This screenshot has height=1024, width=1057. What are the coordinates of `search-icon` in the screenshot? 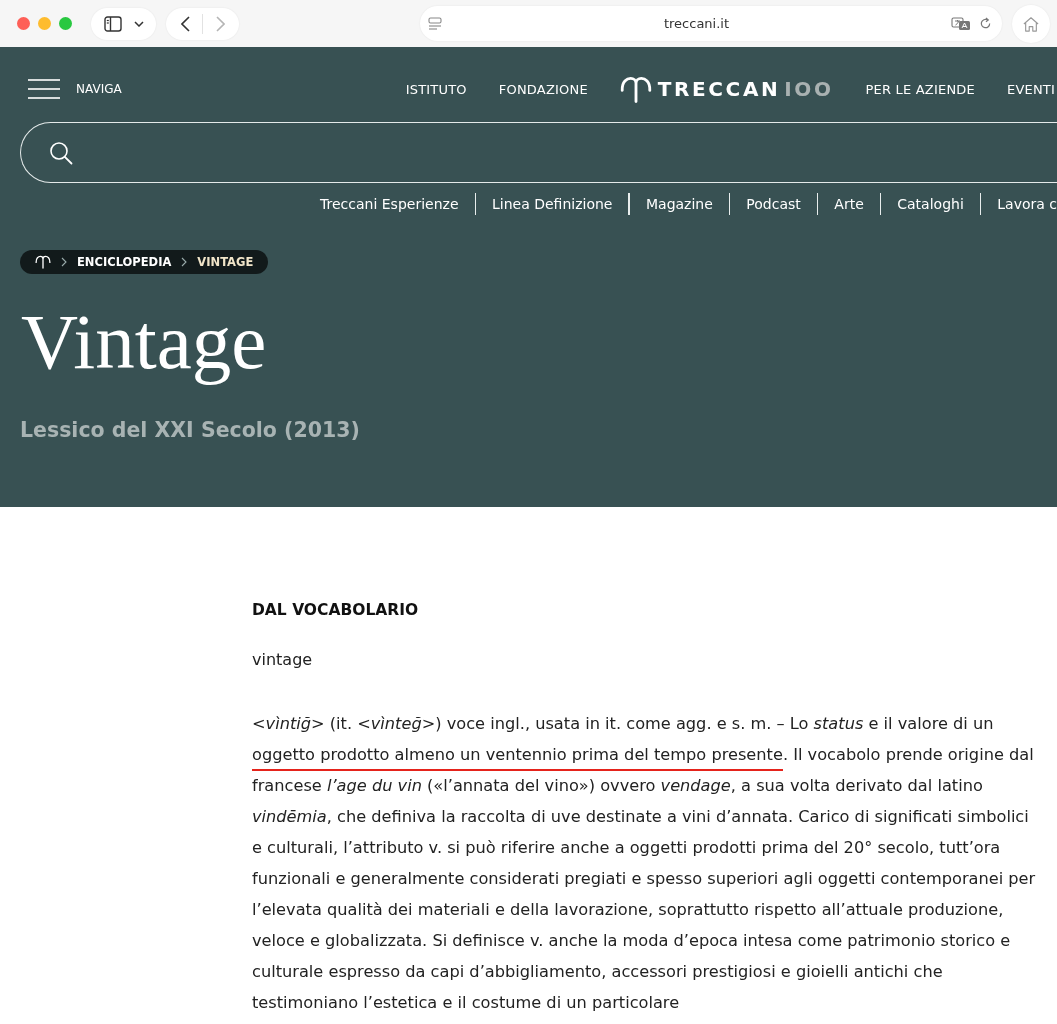 It's located at (61, 152).